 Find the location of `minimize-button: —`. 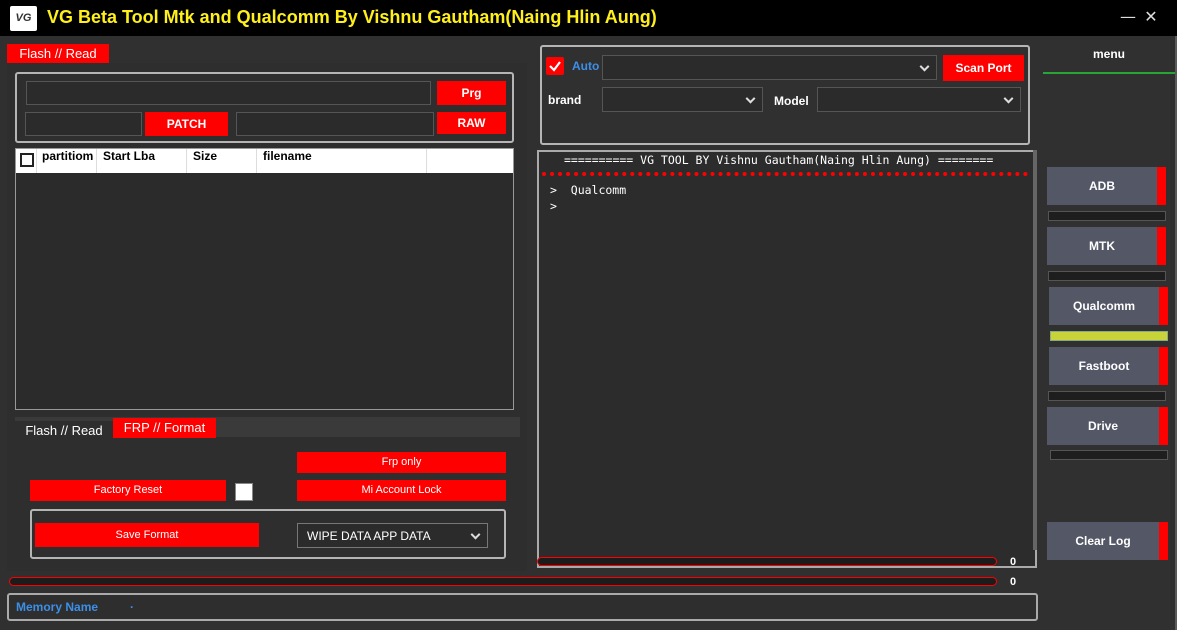

minimize-button: — is located at coordinates (1128, 17).